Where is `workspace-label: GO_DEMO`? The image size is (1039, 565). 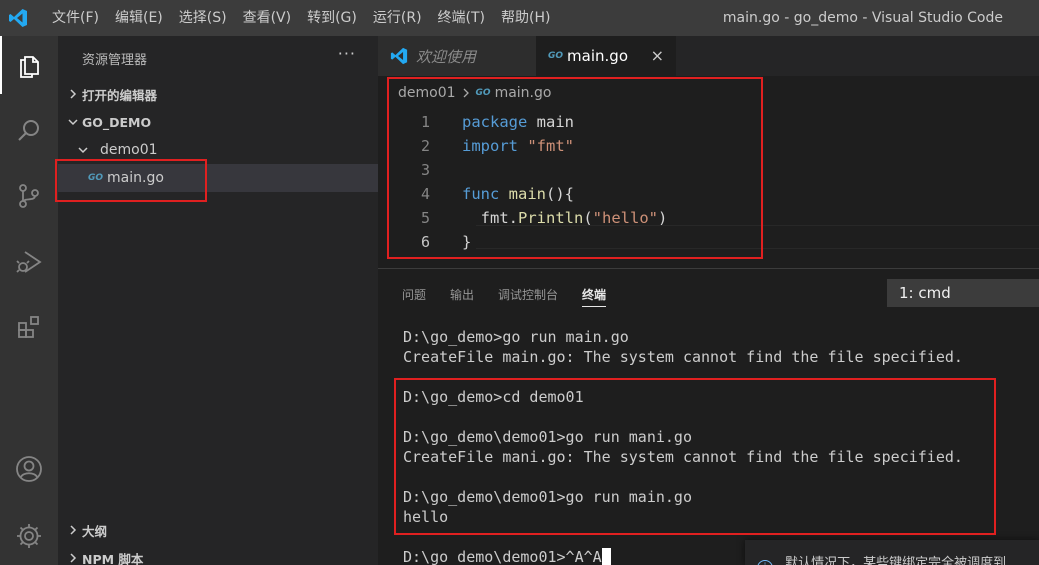
workspace-label: GO_DEMO is located at coordinates (117, 122).